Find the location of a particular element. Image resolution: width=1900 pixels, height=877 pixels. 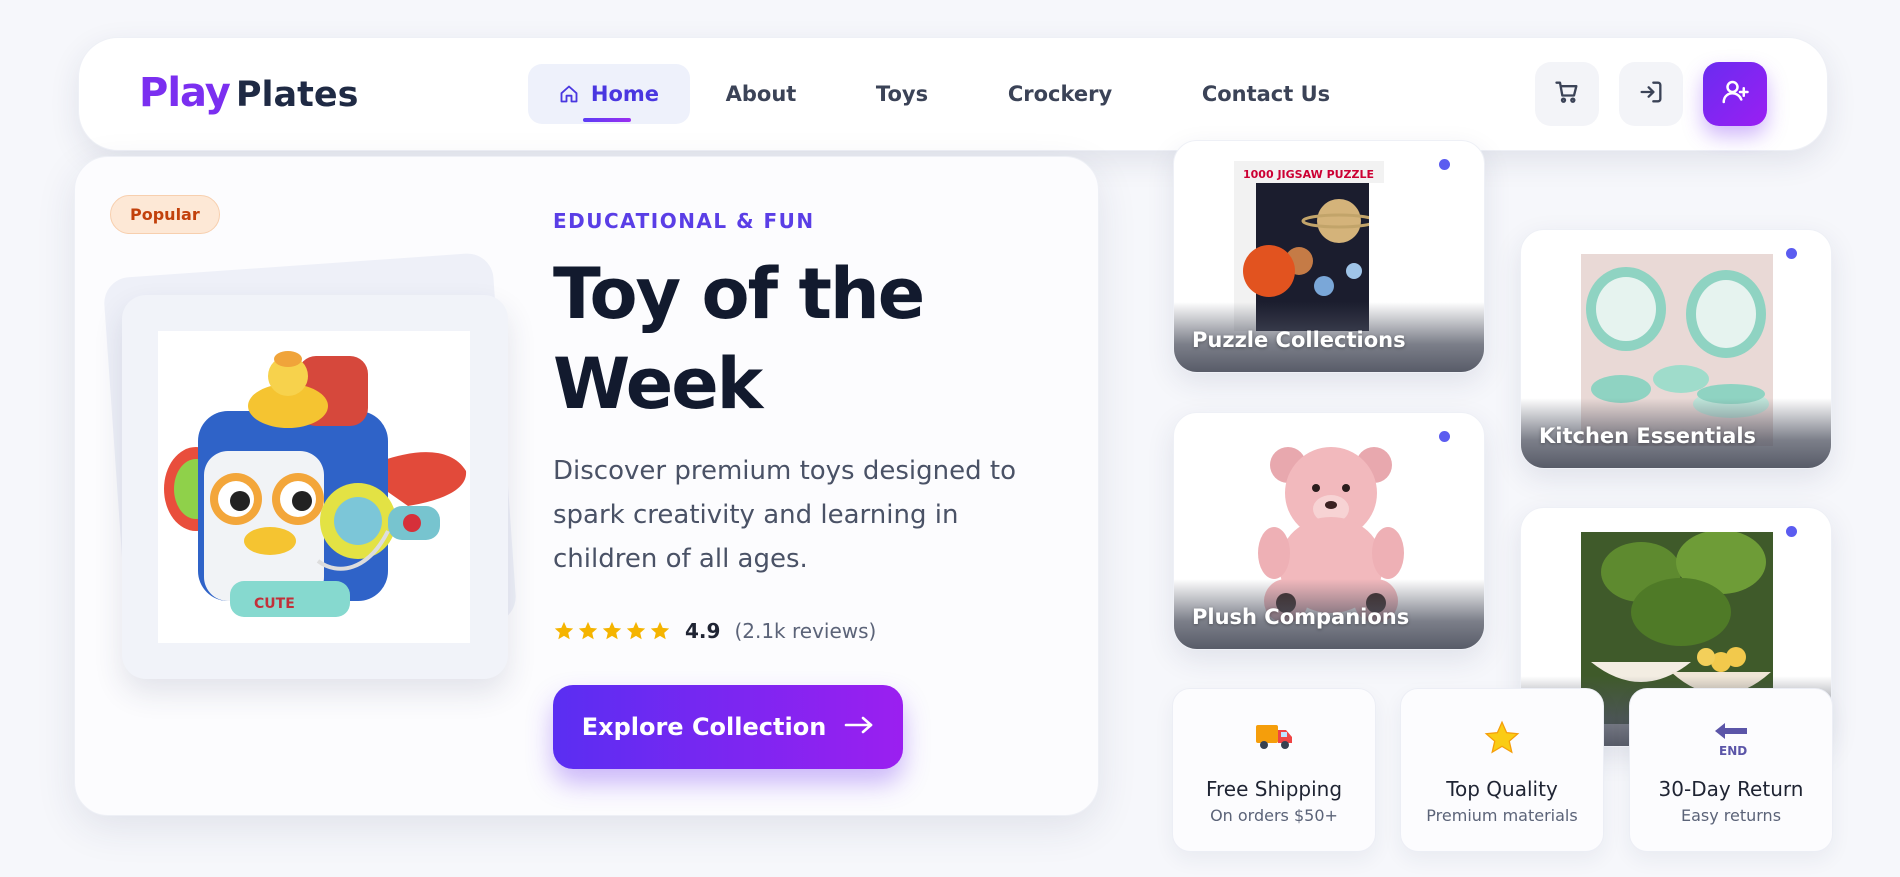

rating-count: (2.1k reviews) is located at coordinates (805, 631).